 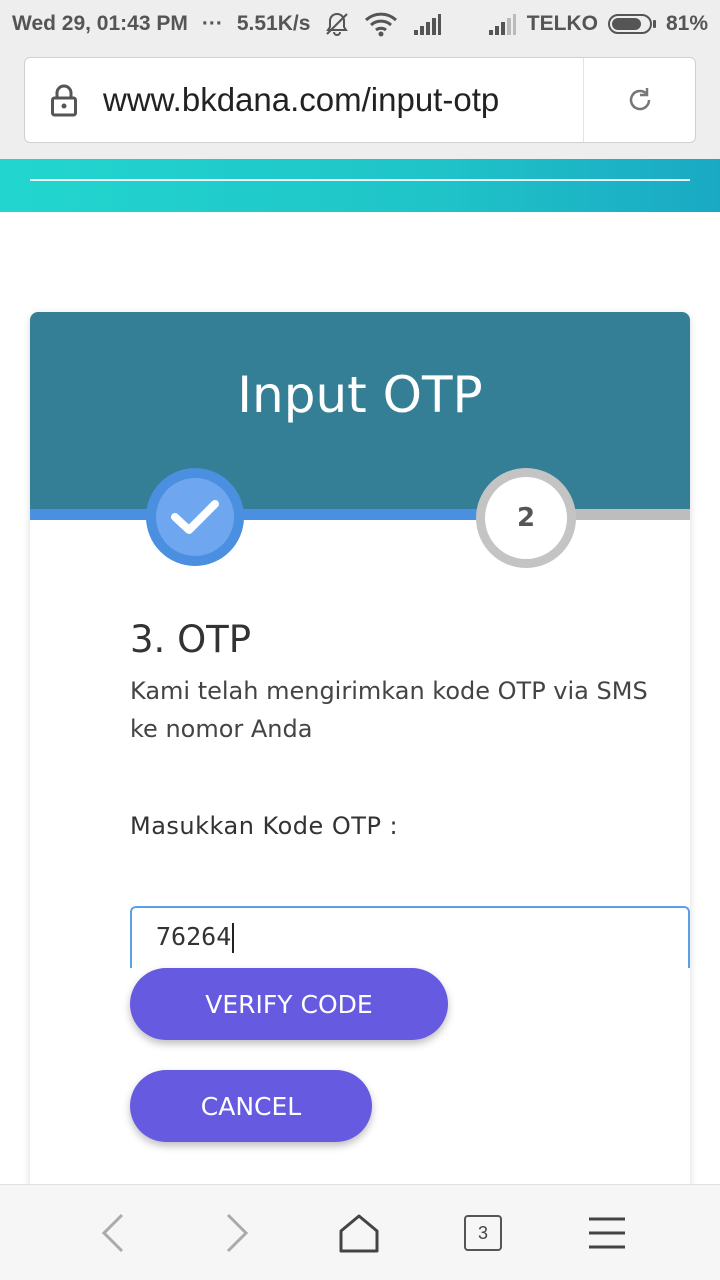 What do you see at coordinates (360, 395) in the screenshot?
I see `card-title: Input OTP` at bounding box center [360, 395].